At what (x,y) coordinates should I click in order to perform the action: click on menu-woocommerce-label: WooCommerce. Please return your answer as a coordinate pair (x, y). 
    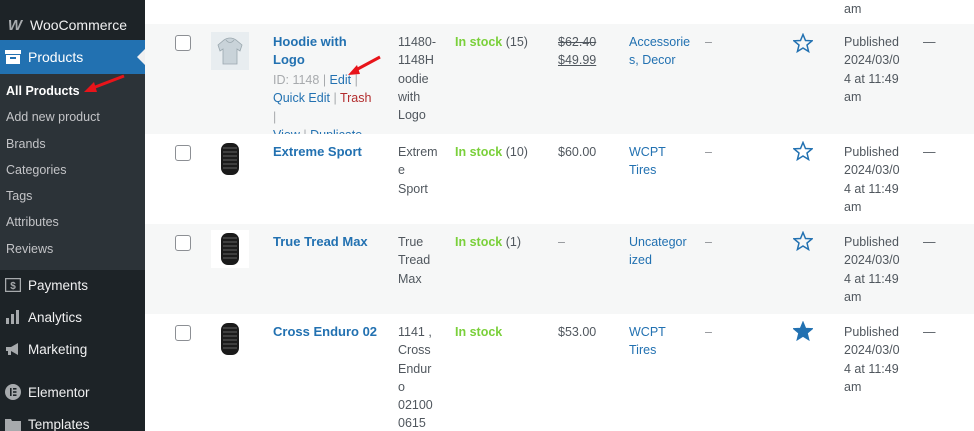
    Looking at the image, I should click on (78, 25).